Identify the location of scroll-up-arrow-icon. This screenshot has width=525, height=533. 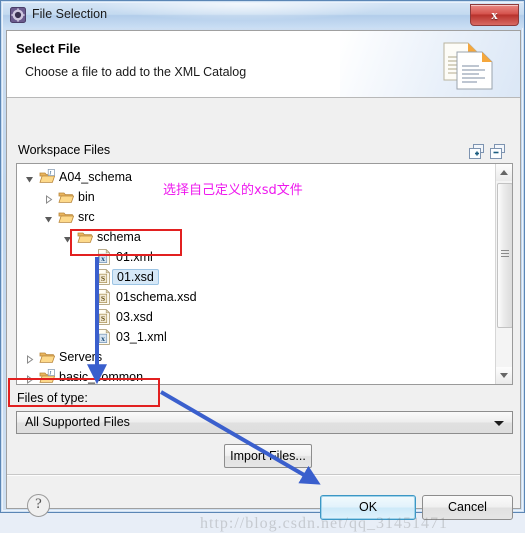
(504, 172).